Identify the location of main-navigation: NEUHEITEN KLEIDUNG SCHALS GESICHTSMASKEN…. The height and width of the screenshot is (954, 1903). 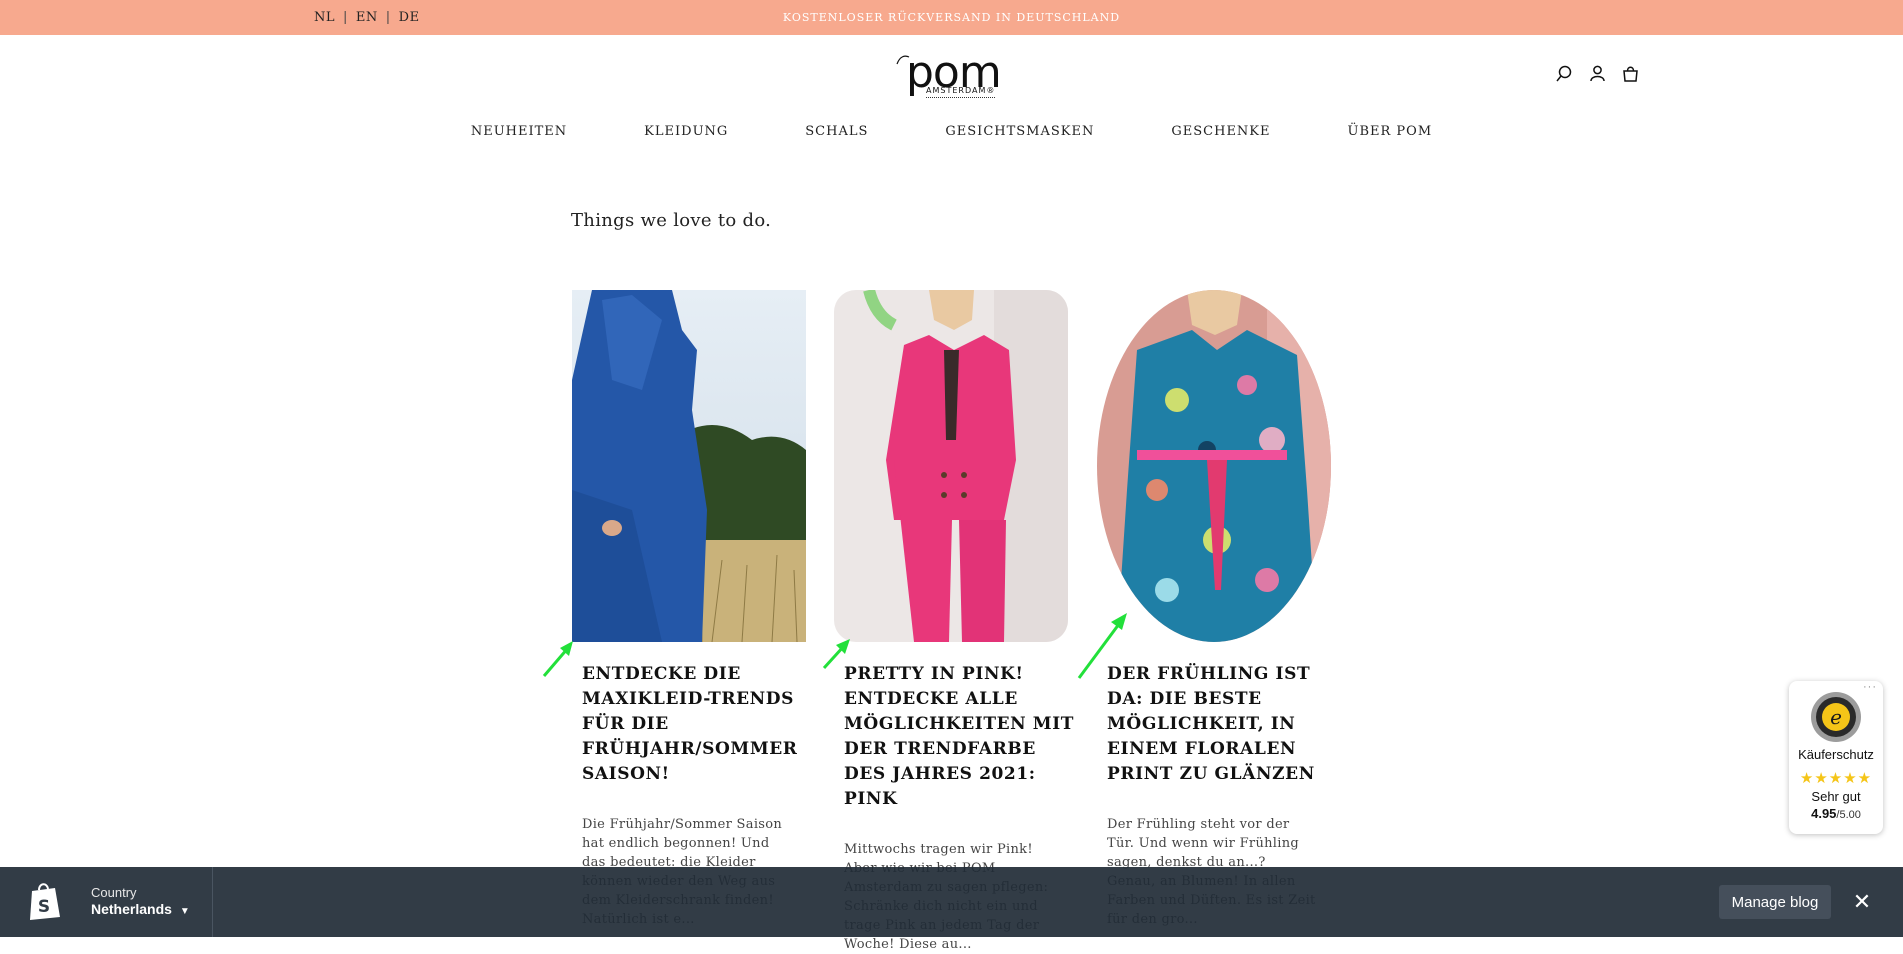
(951, 137).